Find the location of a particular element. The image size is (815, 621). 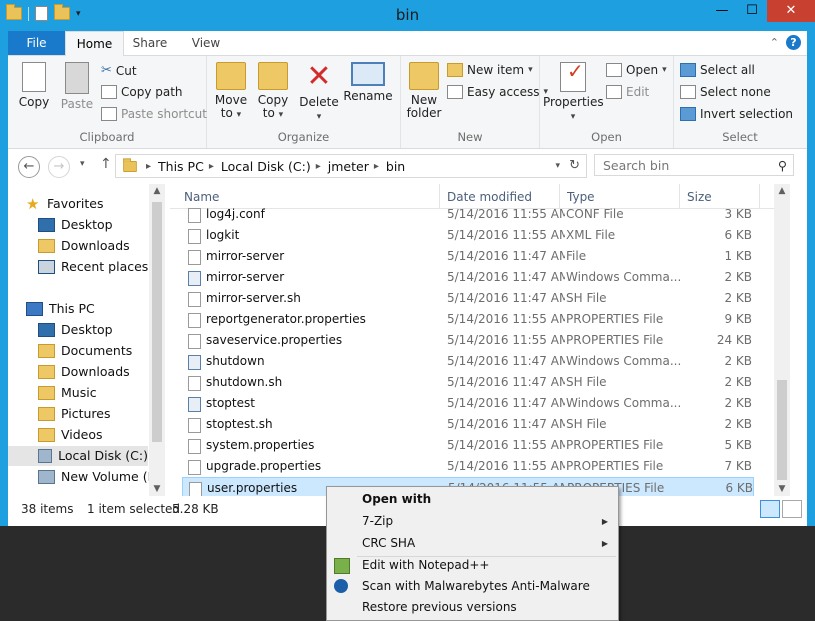

properties-button: Properties ▾ is located at coordinates (573, 93).